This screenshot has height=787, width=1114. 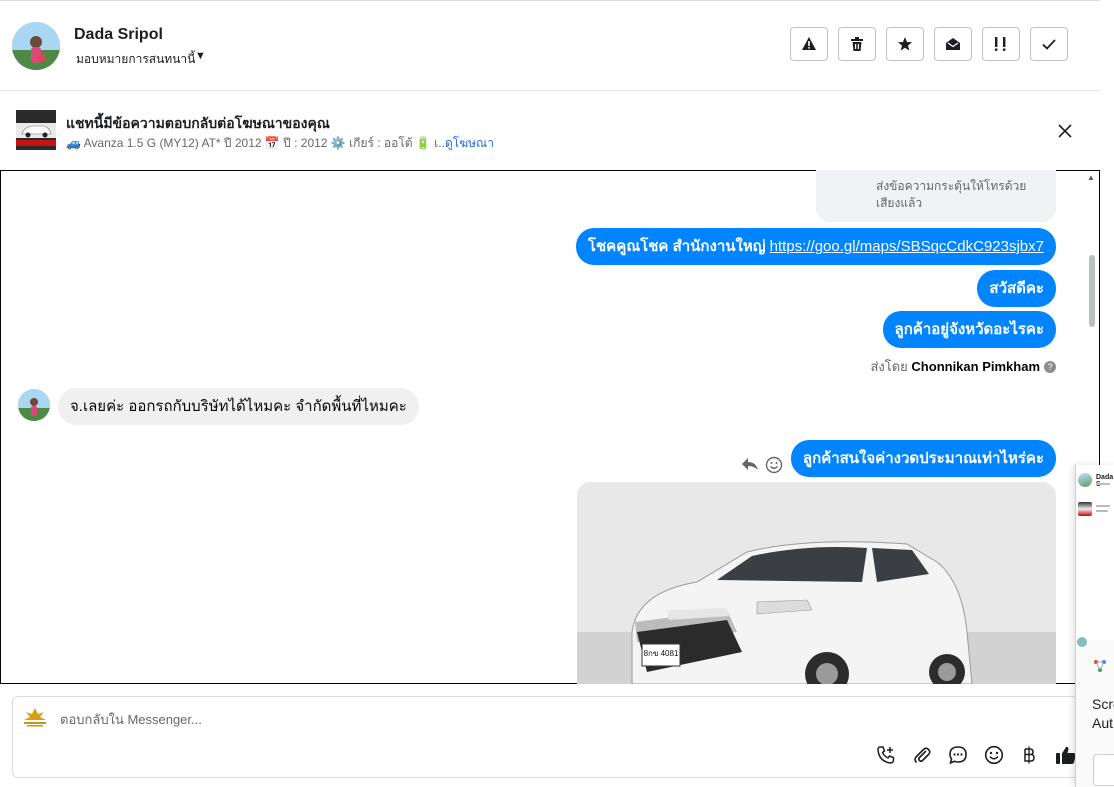 What do you see at coordinates (661, 653) in the screenshot?
I see `car-plate-text: 8กข 4081` at bounding box center [661, 653].